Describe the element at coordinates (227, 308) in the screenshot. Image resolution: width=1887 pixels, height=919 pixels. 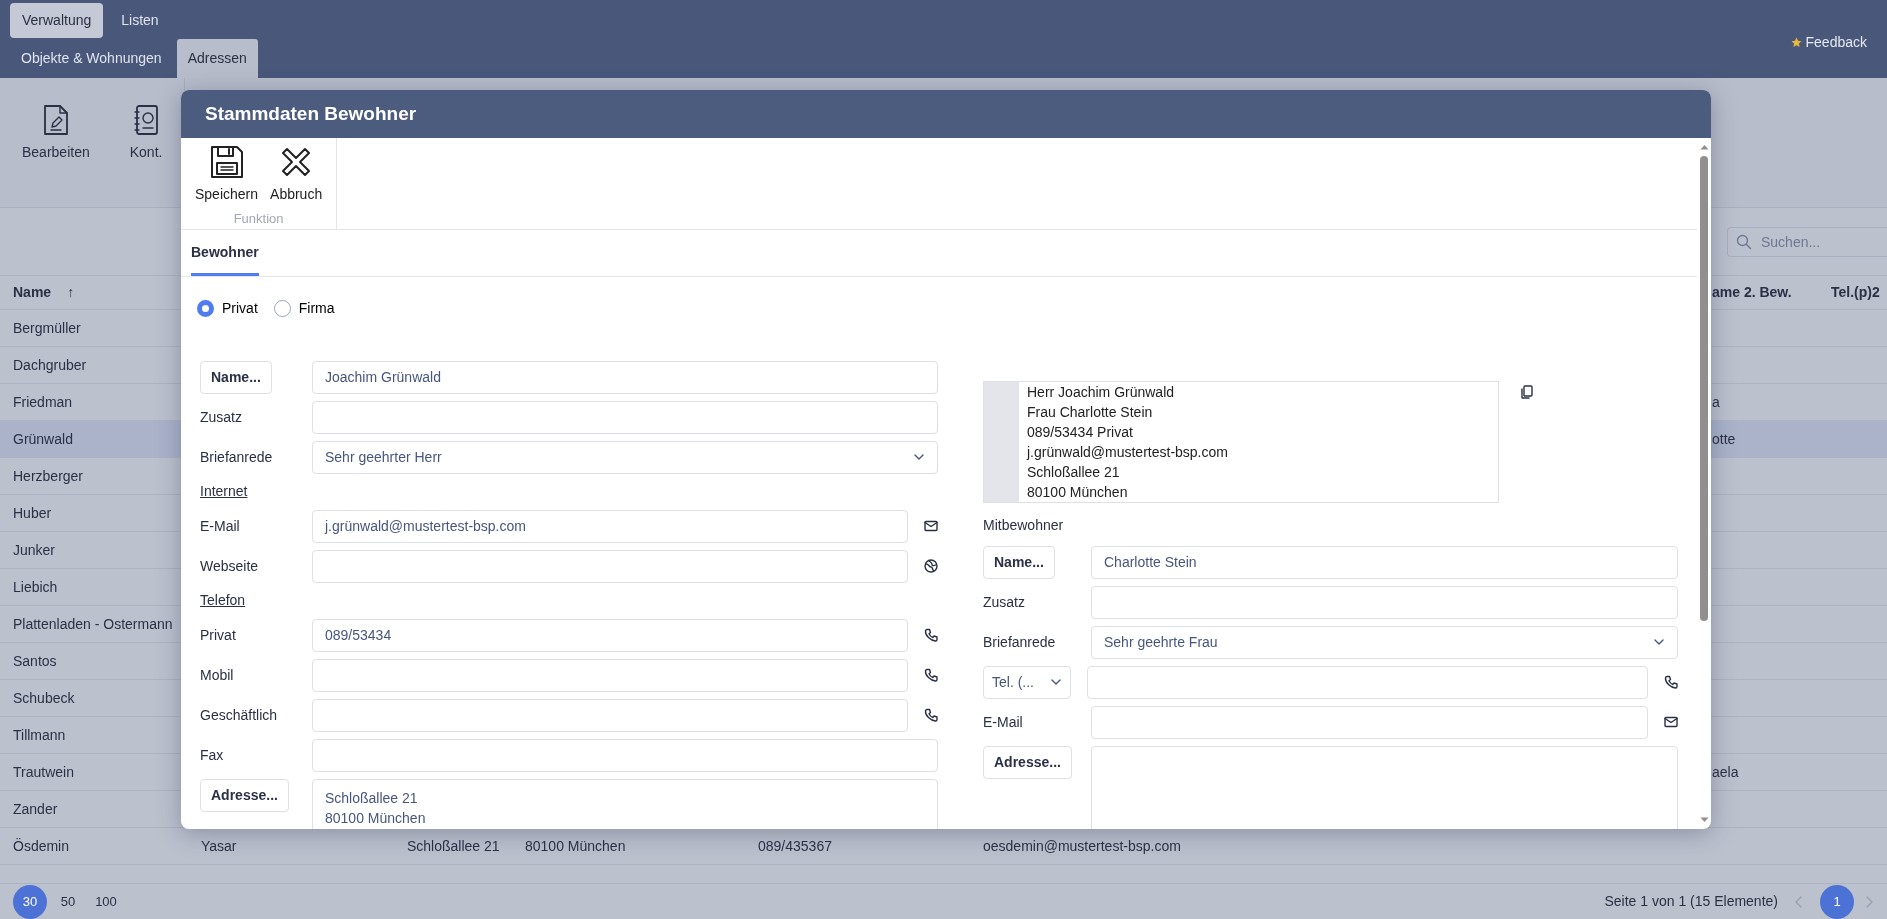
I see `radio-option: Privat` at that location.